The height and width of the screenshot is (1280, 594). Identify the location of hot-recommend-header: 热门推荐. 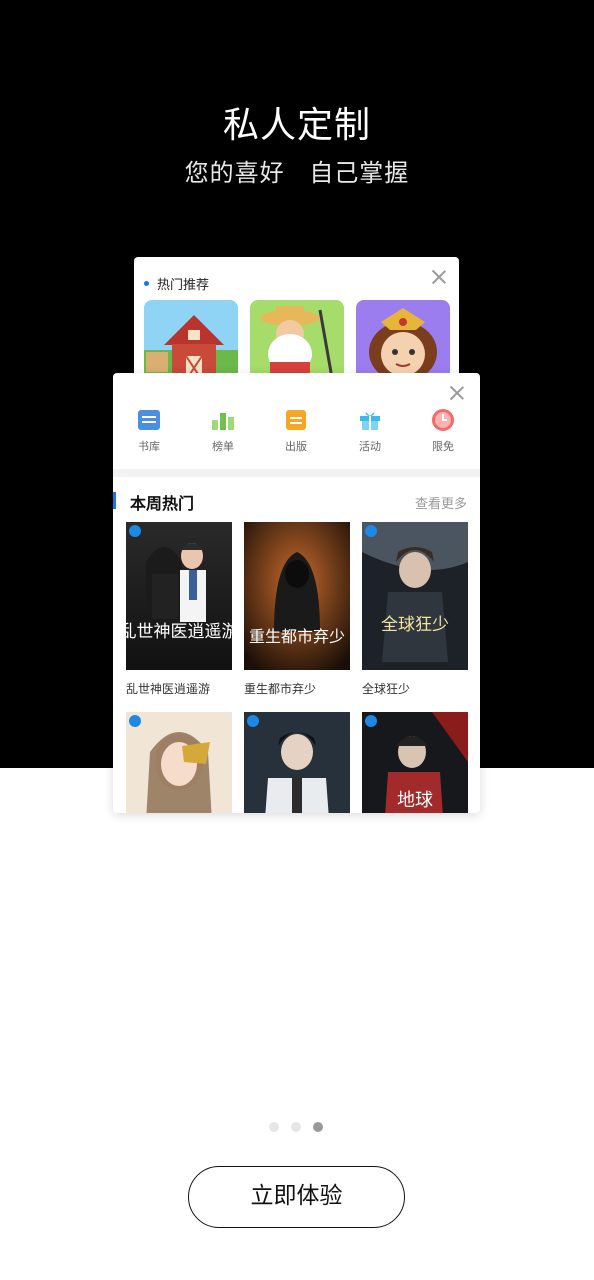
(176, 283).